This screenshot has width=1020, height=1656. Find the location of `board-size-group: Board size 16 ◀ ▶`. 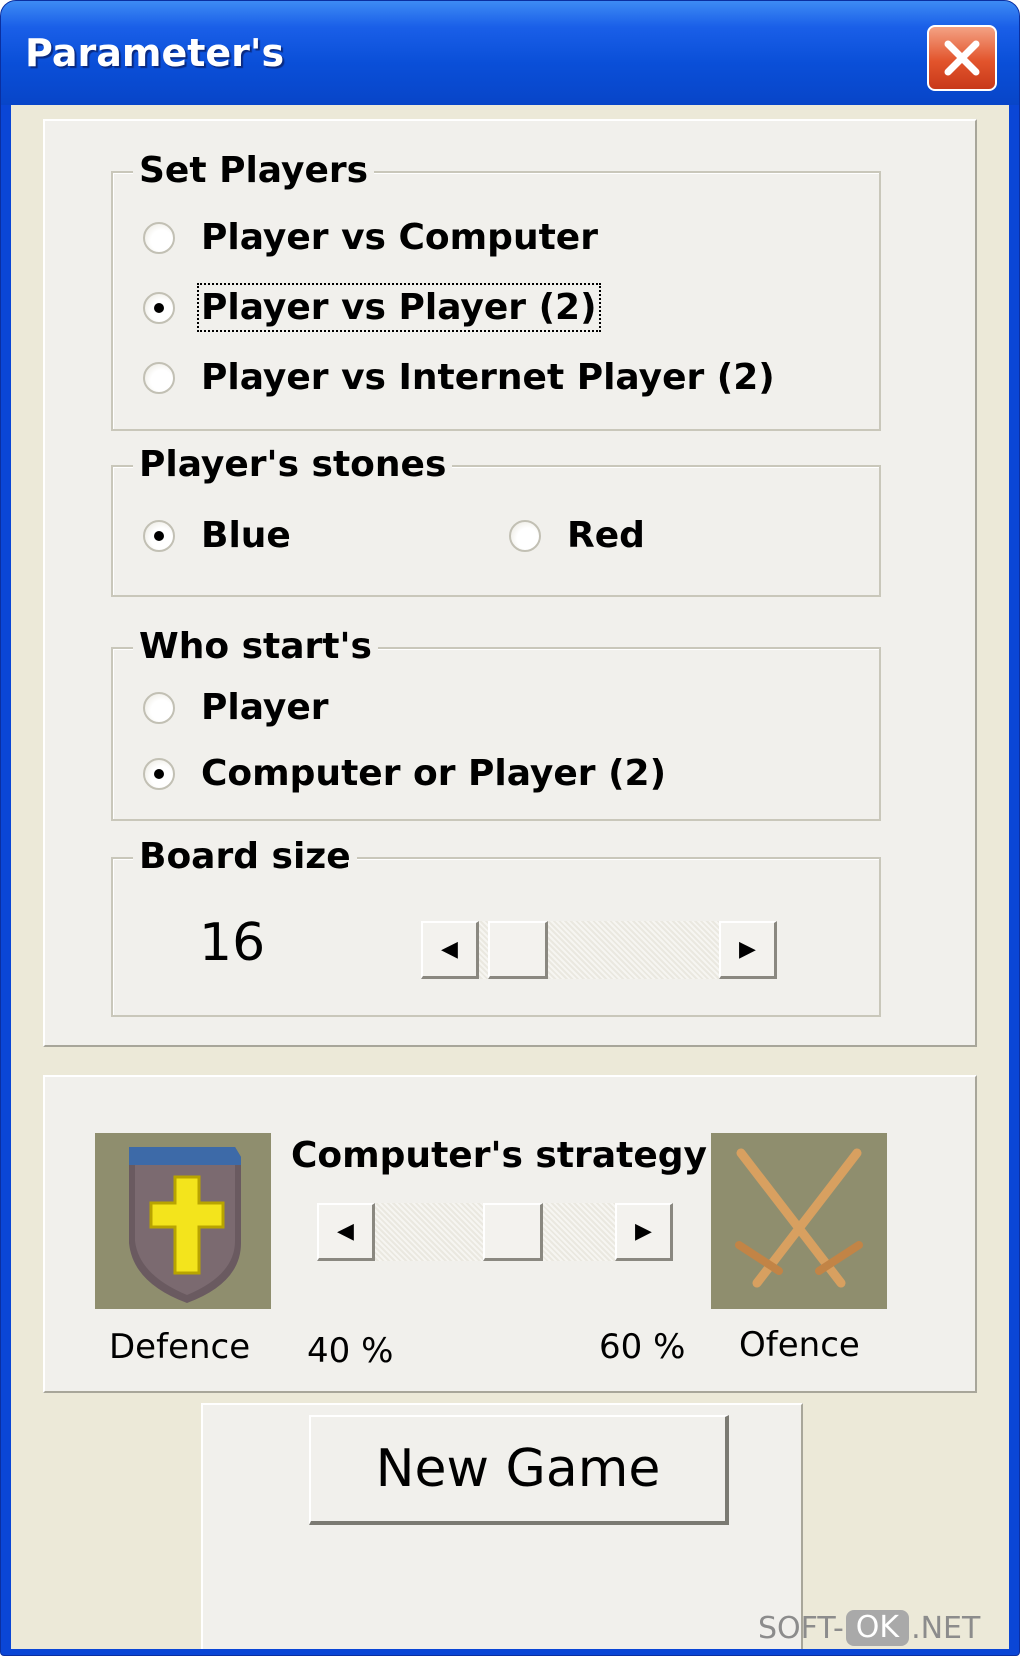

board-size-group: Board size 16 ◀ ▶ is located at coordinates (496, 927).